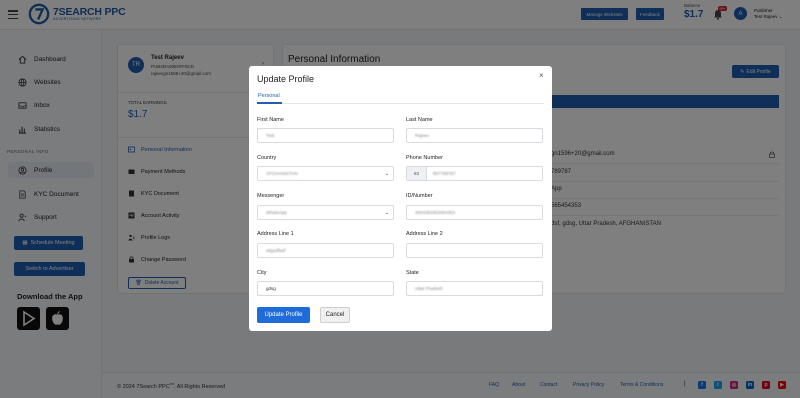  Describe the element at coordinates (435, 212) in the screenshot. I see `id-number-value: 4554353453454353` at that location.